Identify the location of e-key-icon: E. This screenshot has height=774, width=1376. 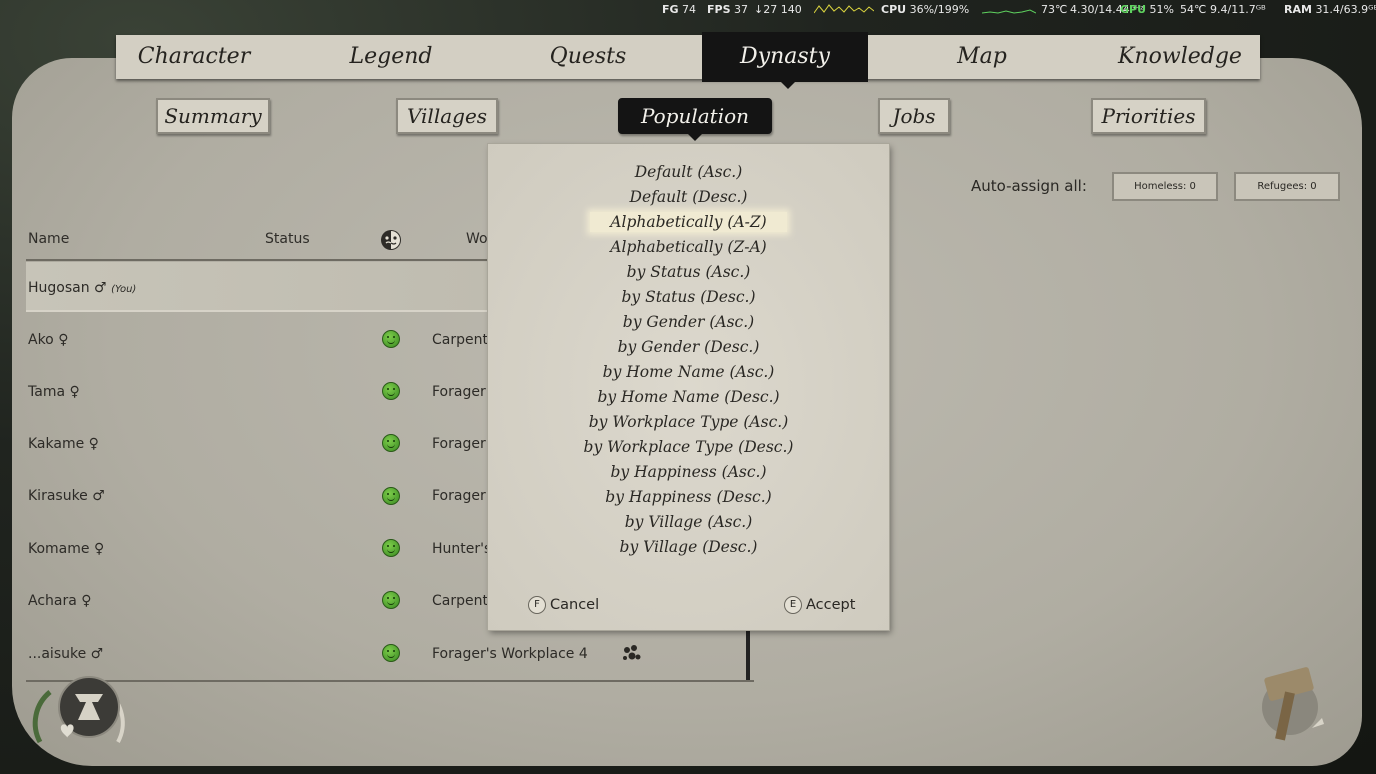
(793, 605).